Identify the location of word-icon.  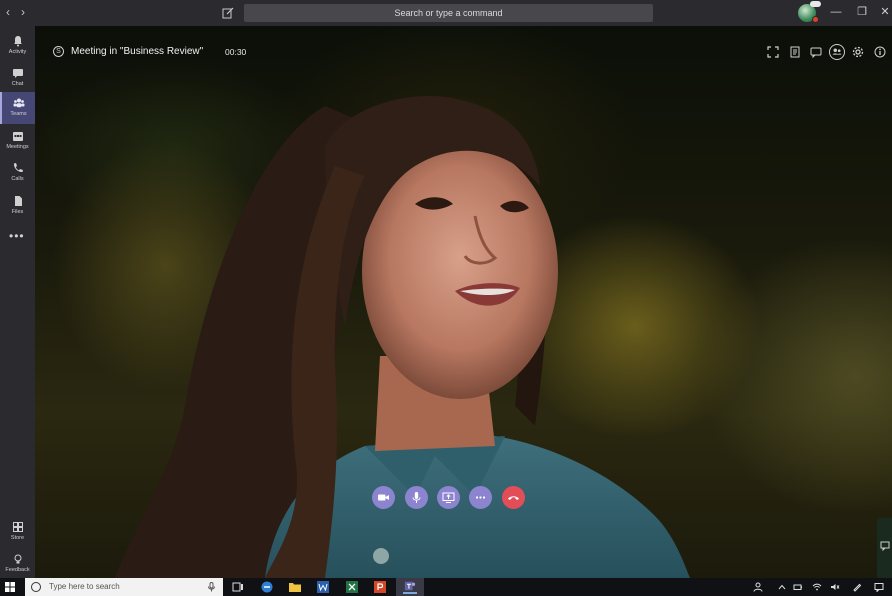
(323, 587).